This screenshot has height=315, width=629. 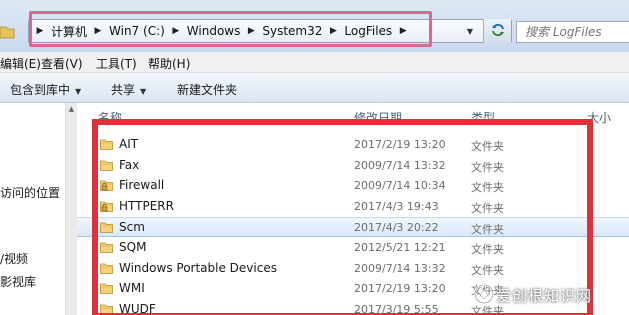 I want to click on column-header-type: 类型, so click(x=483, y=117).